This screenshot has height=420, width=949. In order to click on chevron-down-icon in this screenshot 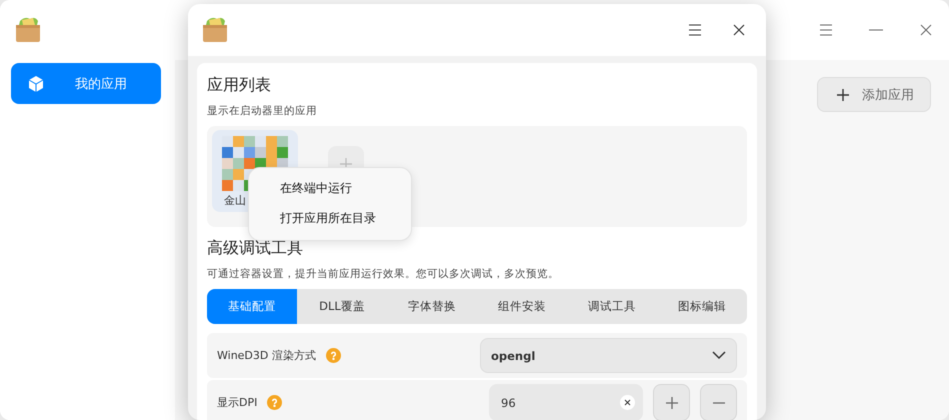, I will do `click(719, 355)`.